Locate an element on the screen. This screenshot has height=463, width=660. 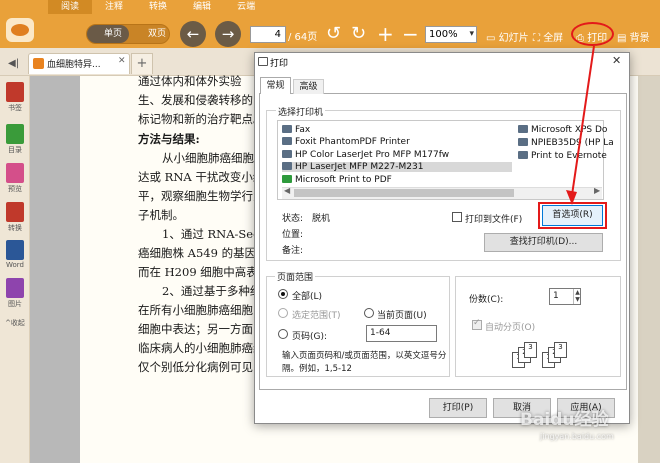
sidebar-item-image: 图片 is located at coordinates (15, 293).